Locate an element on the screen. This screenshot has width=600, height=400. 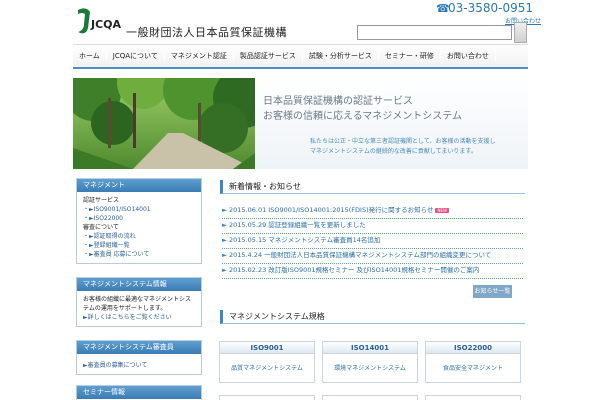
standard-card-iso14001: ISO14001 環境マネジメントシステム is located at coordinates (370, 362).